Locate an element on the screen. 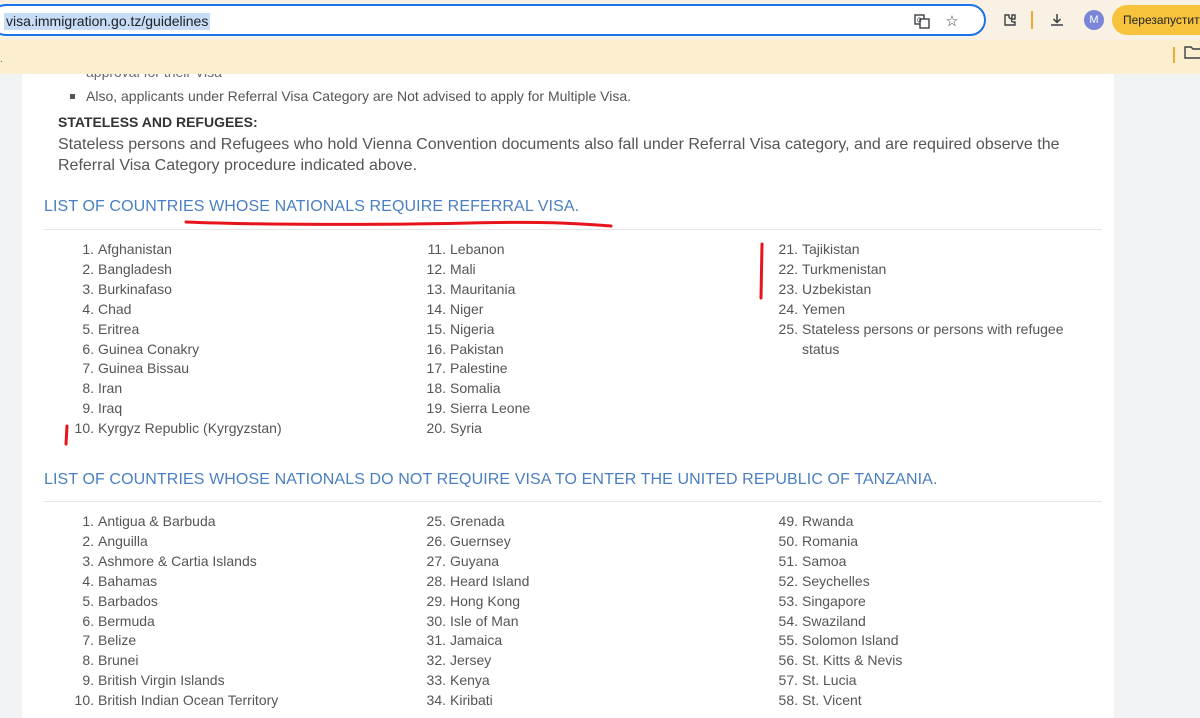 Image resolution: width=1200 pixels, height=718 pixels. item-number: 2. is located at coordinates (88, 540).